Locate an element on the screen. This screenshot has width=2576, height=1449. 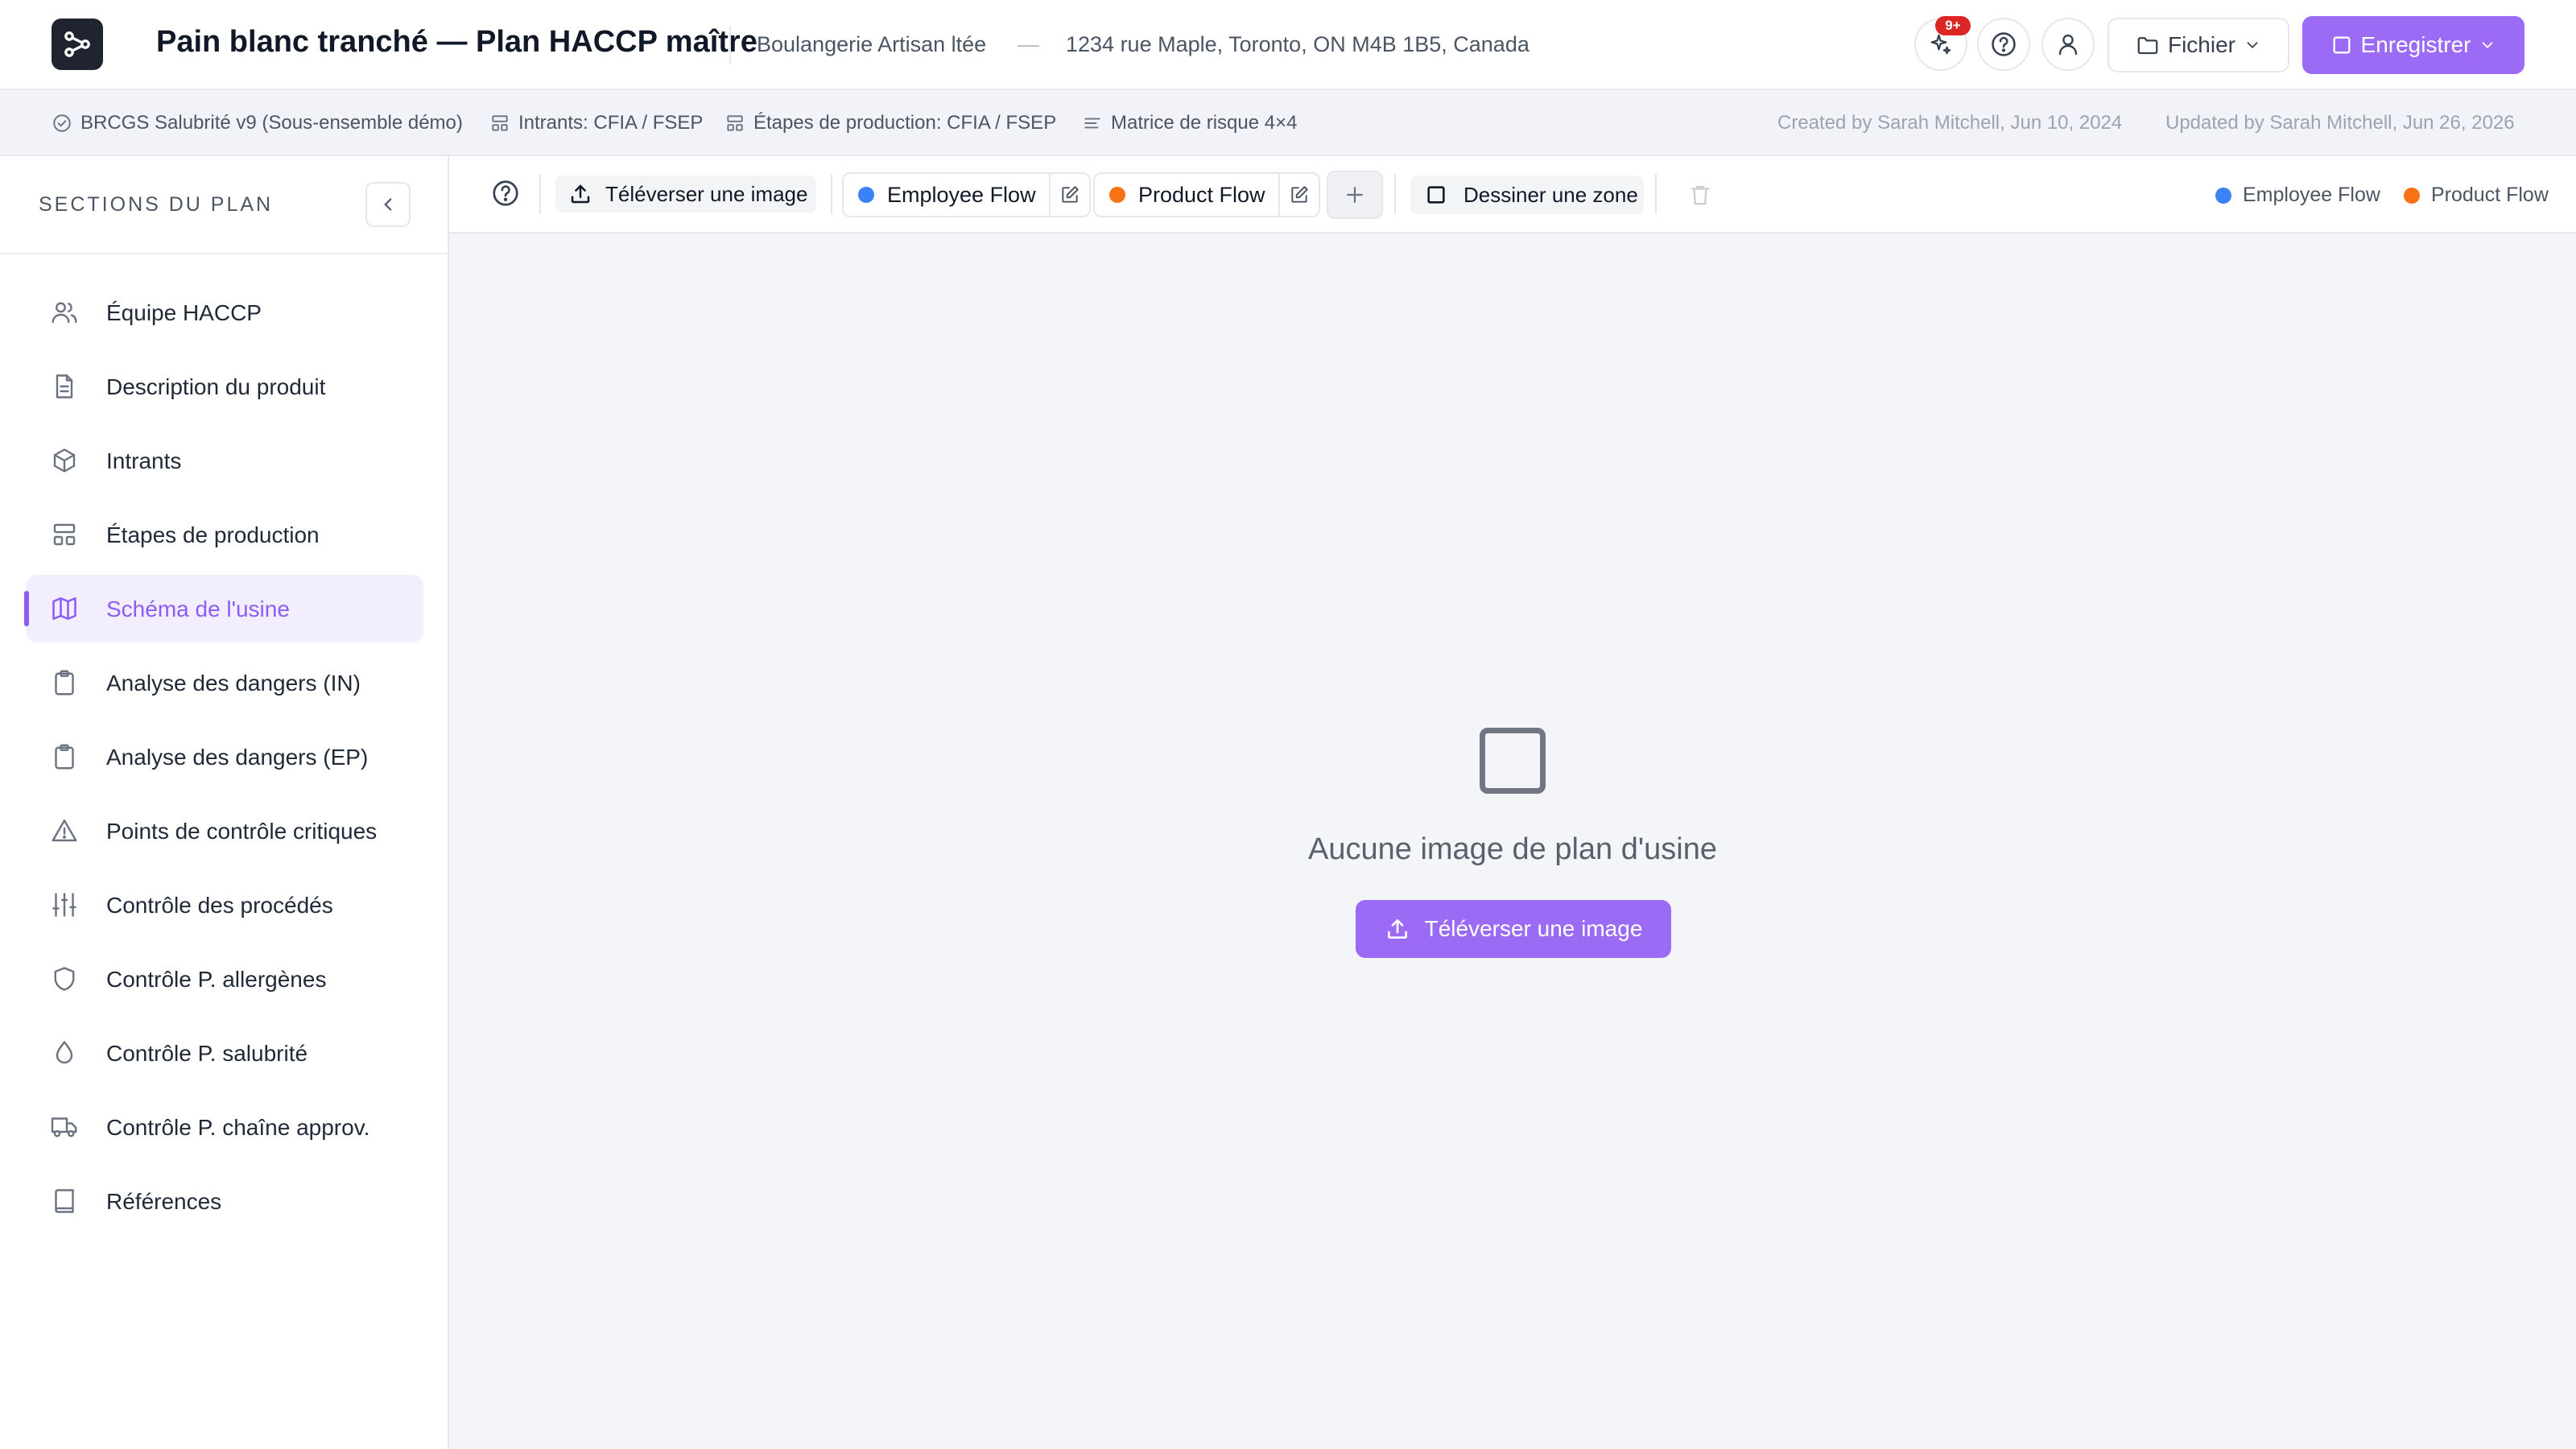
flow-select-product: Product Flow is located at coordinates (1187, 195).